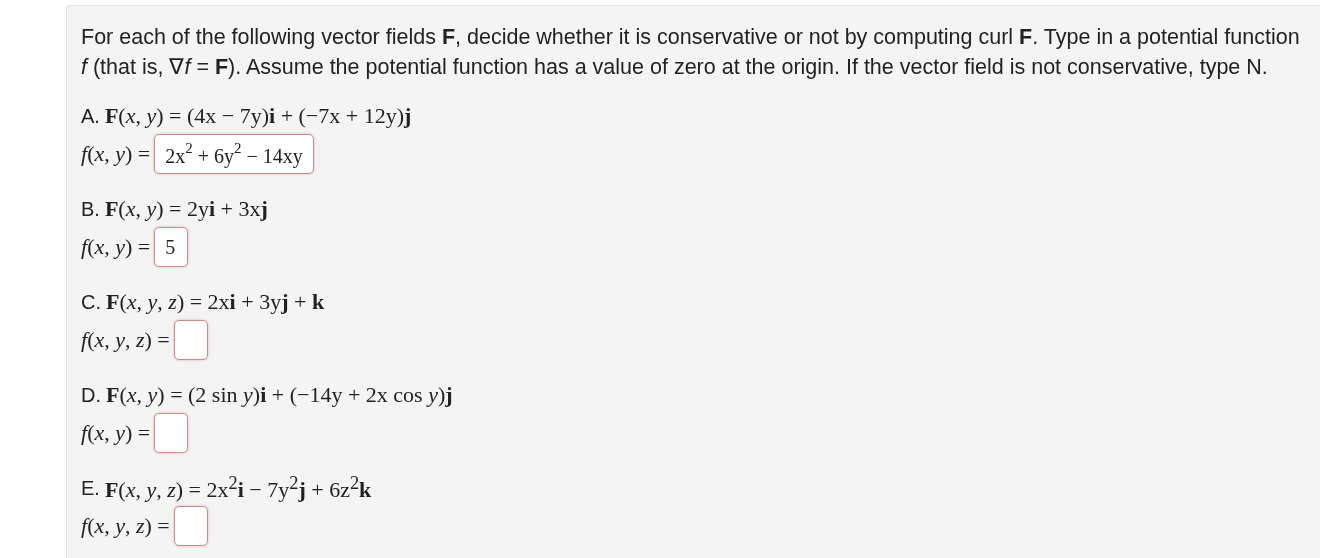 The image size is (1320, 558). What do you see at coordinates (90, 488) in the screenshot?
I see `part-label: E.` at bounding box center [90, 488].